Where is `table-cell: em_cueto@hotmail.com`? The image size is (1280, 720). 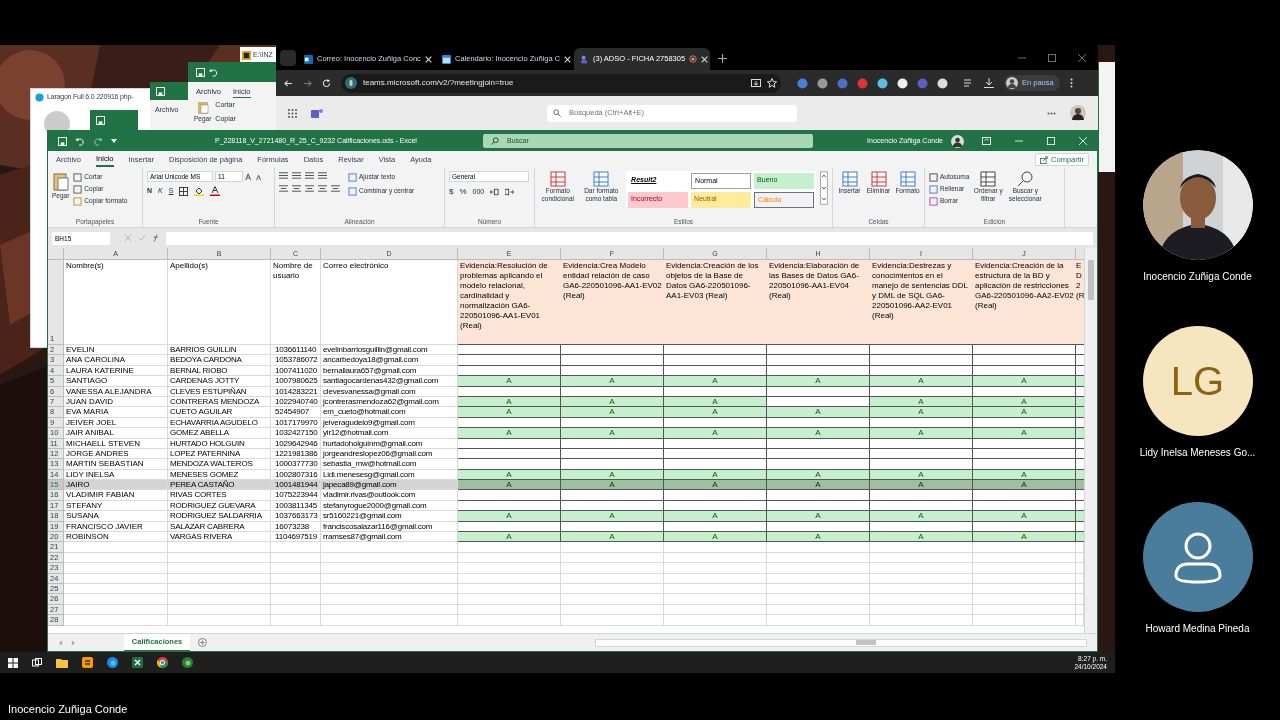
table-cell: em_cueto@hotmail.com is located at coordinates (389, 412).